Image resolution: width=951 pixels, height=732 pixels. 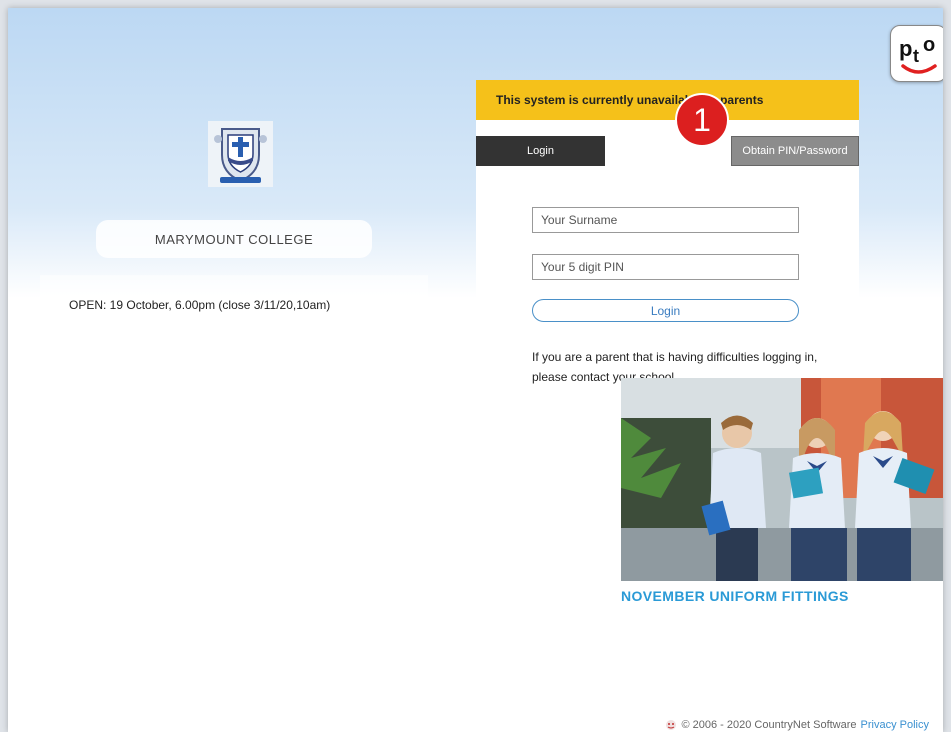 I want to click on annotation-badge: 1, so click(x=702, y=120).